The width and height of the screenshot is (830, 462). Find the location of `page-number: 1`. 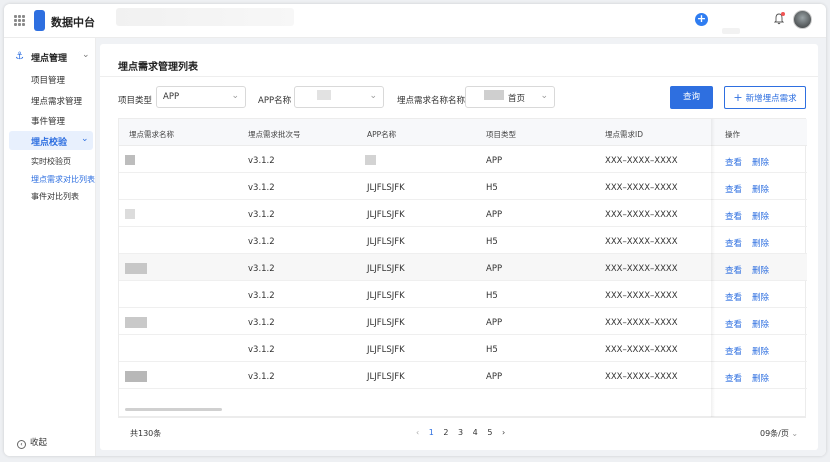

page-number: 1 is located at coordinates (431, 432).